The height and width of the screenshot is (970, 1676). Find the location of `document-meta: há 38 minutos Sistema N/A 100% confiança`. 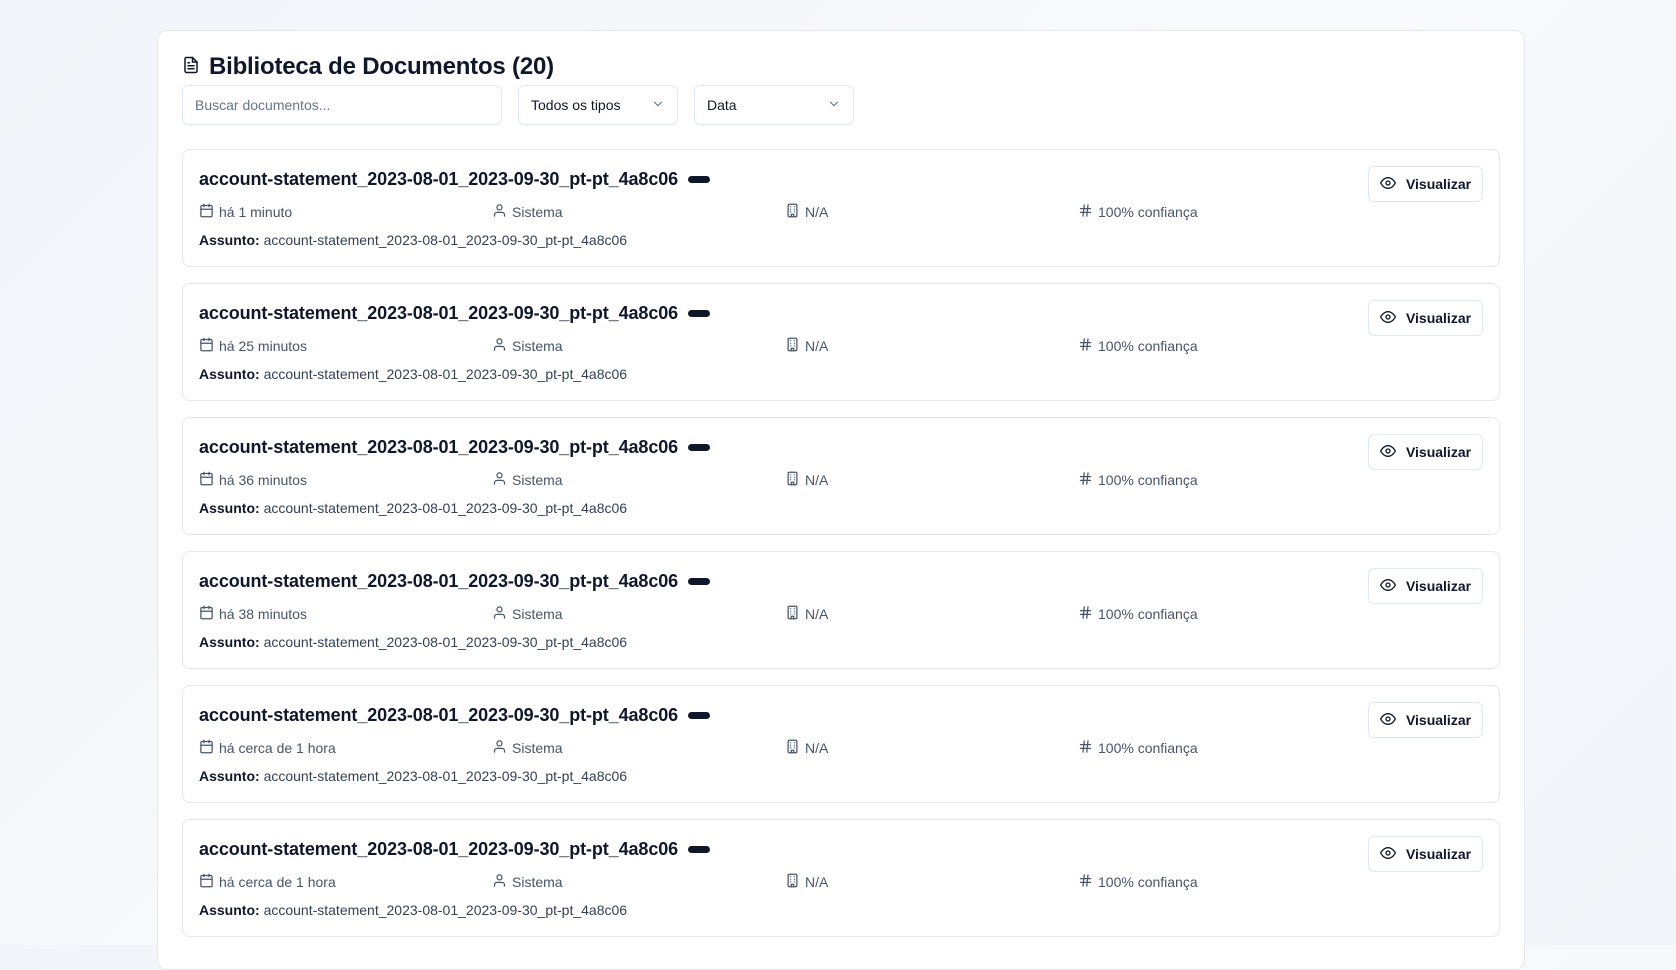

document-meta: há 38 minutos Sistema N/A 100% confiança is located at coordinates (699, 615).